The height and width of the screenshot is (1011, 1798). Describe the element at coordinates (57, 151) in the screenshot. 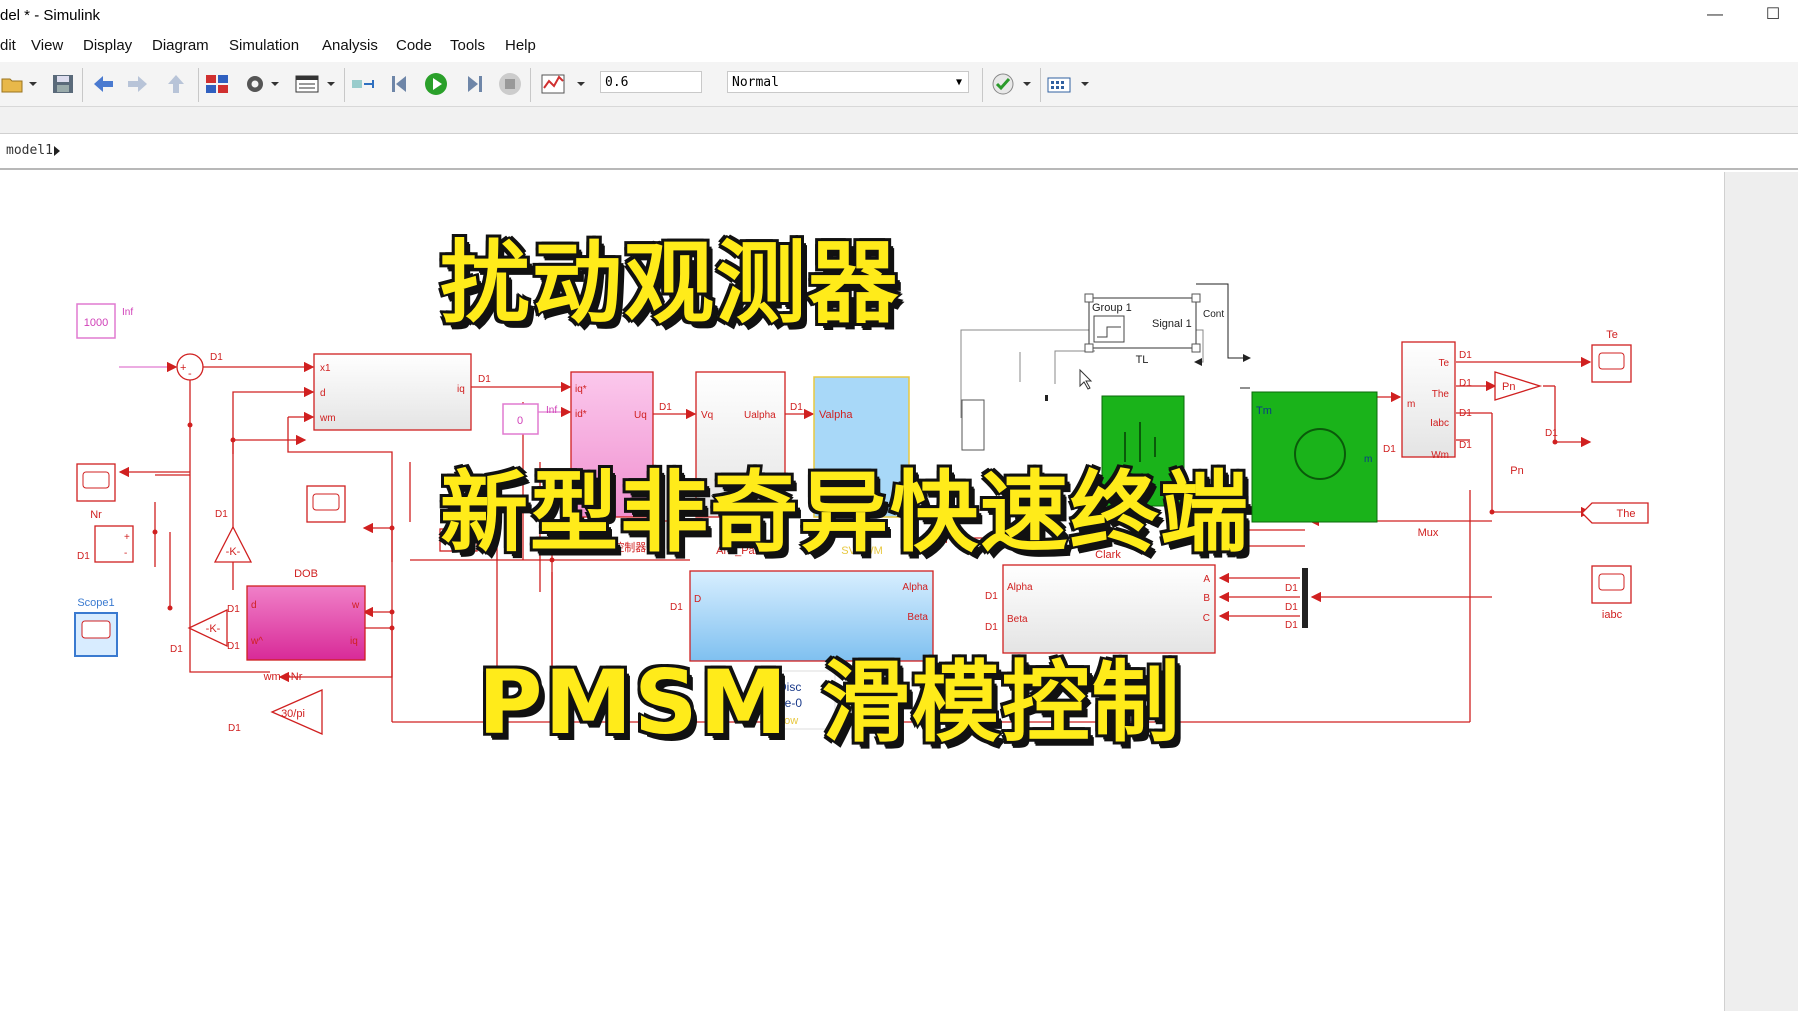

I see `breadcrumb-arrow-icon` at that location.